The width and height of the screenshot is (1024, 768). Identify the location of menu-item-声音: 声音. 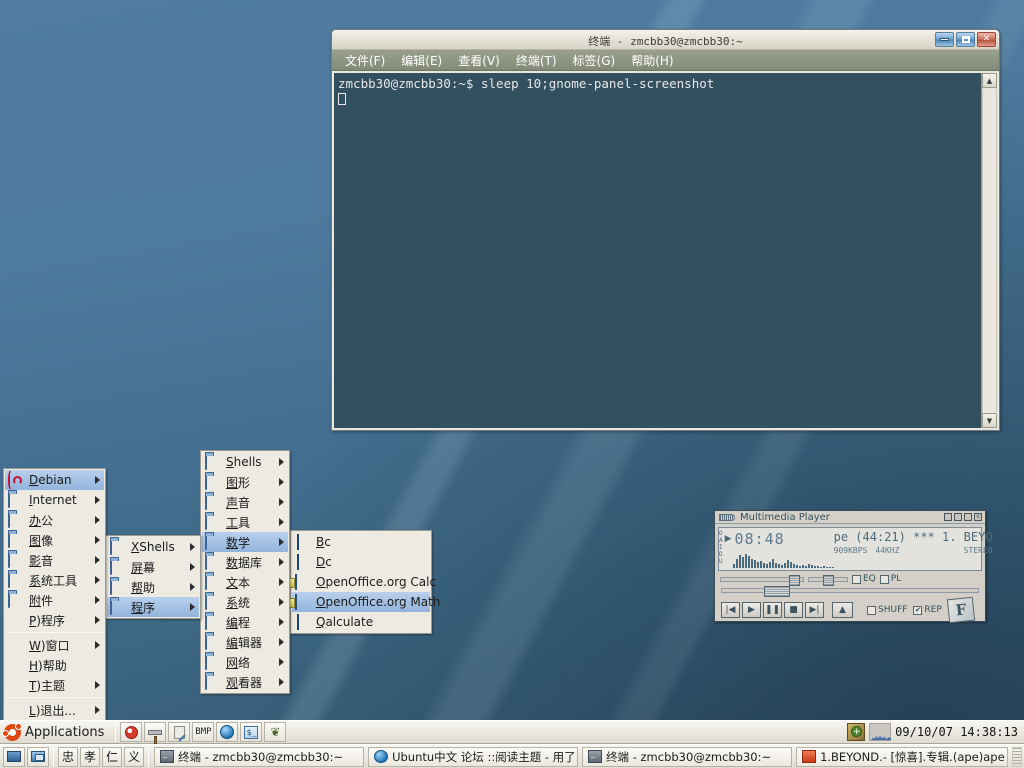
(245, 502).